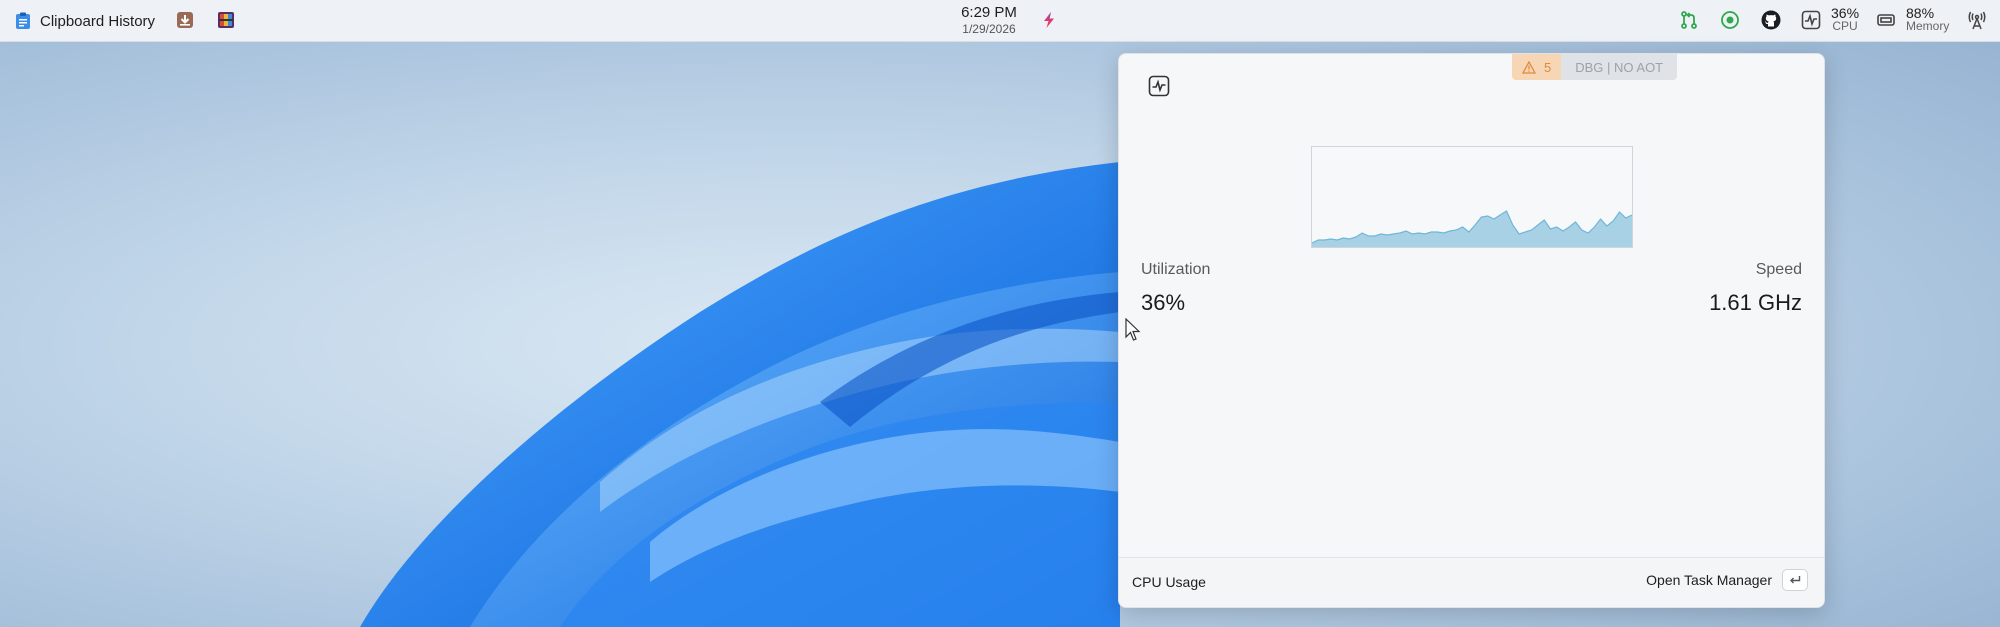  I want to click on warning-icon, so click(1529, 67).